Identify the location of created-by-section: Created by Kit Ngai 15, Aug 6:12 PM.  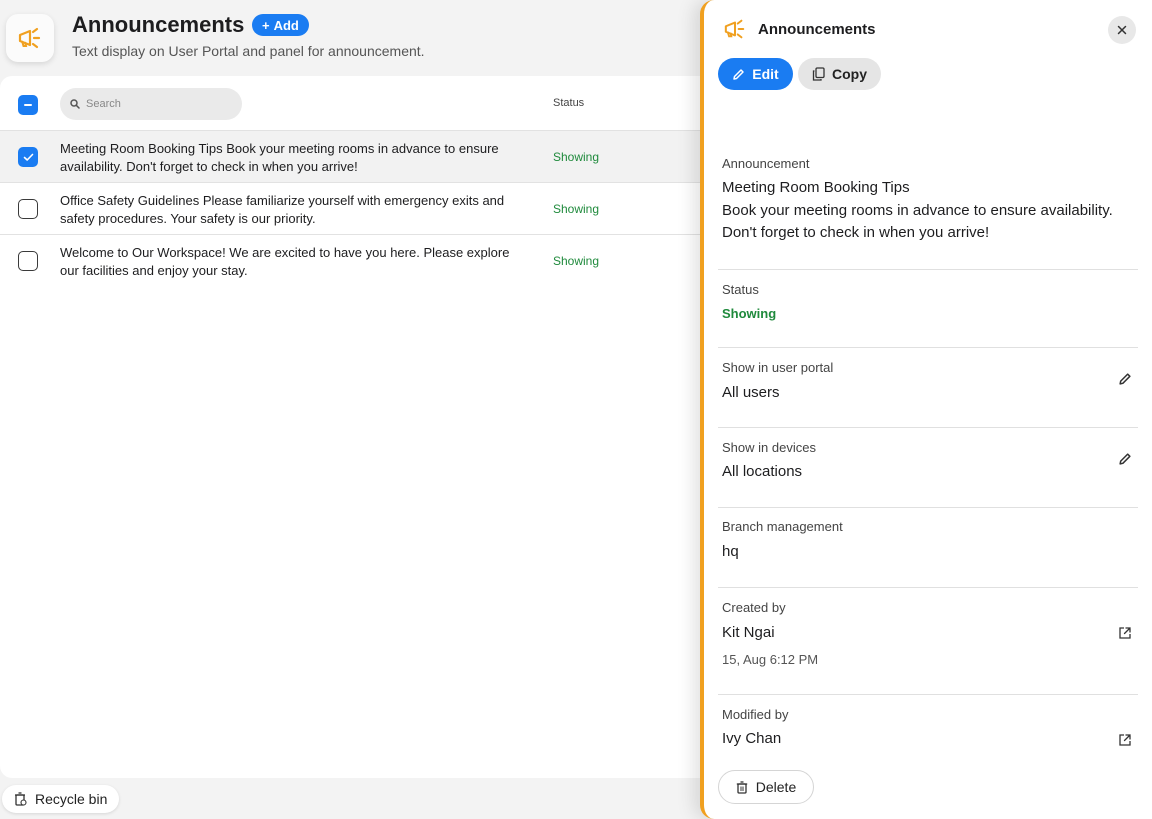
(928, 641).